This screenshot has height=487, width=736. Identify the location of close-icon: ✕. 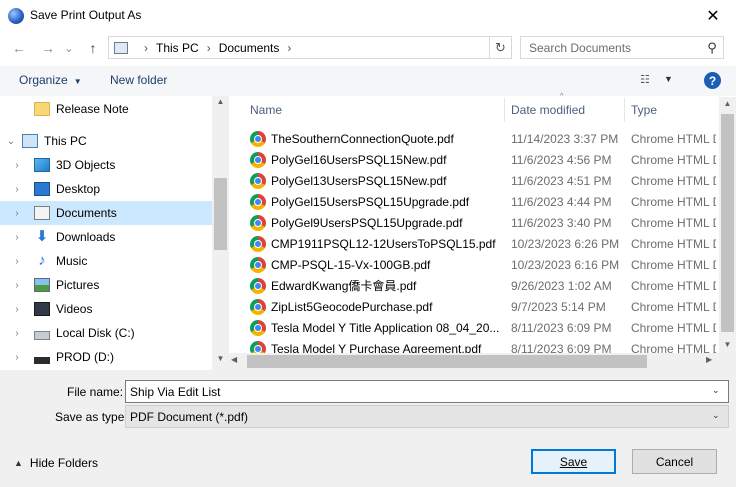
(713, 16).